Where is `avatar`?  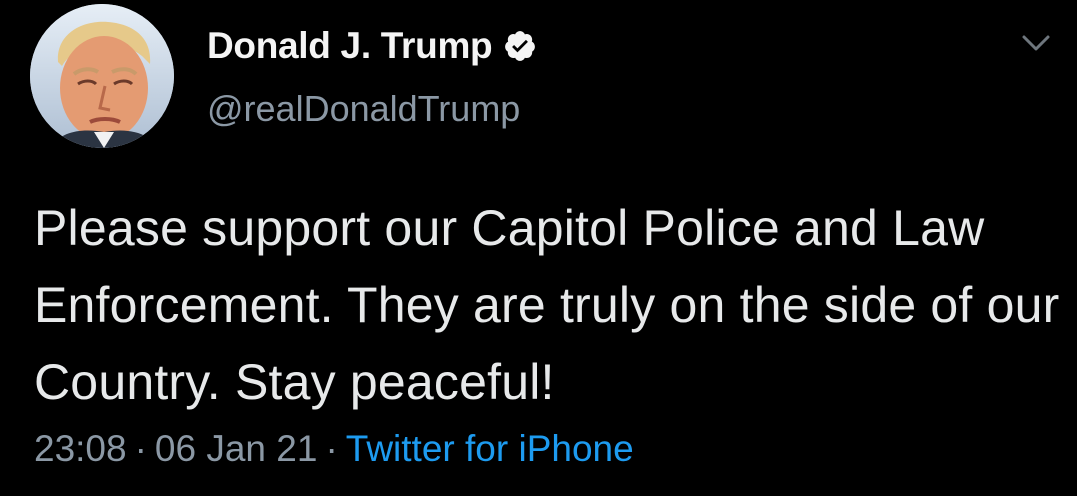 avatar is located at coordinates (102, 76).